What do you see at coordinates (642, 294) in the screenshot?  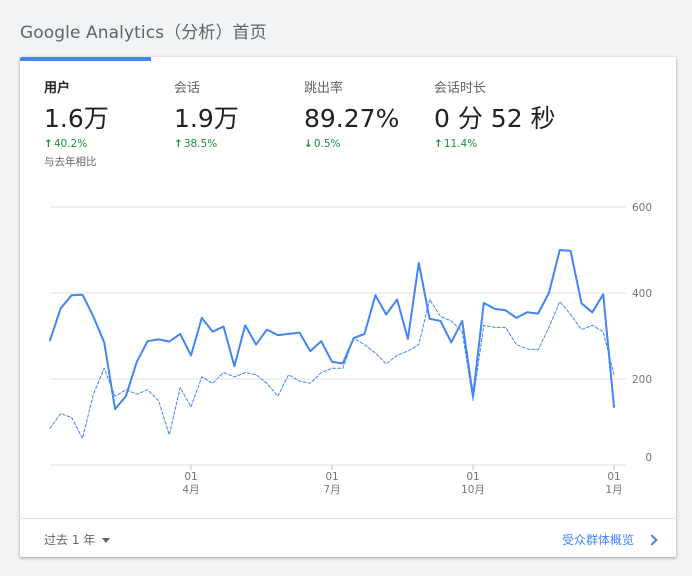 I see `y-tick-label: 400` at bounding box center [642, 294].